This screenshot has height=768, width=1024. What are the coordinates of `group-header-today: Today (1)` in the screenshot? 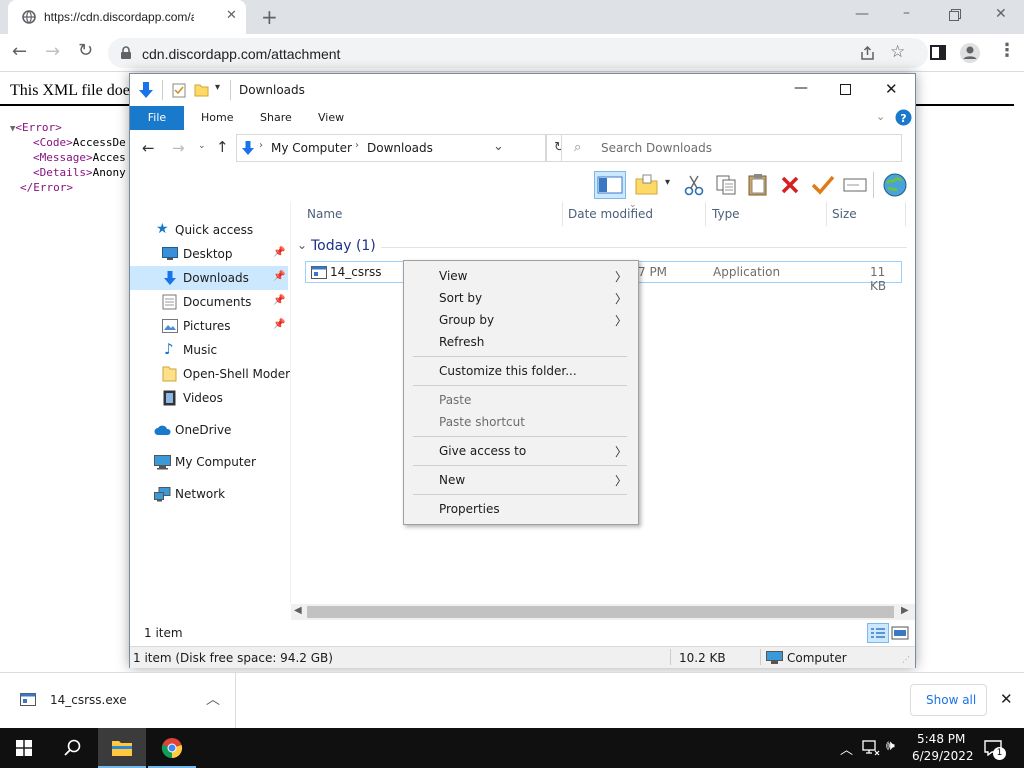 It's located at (343, 246).